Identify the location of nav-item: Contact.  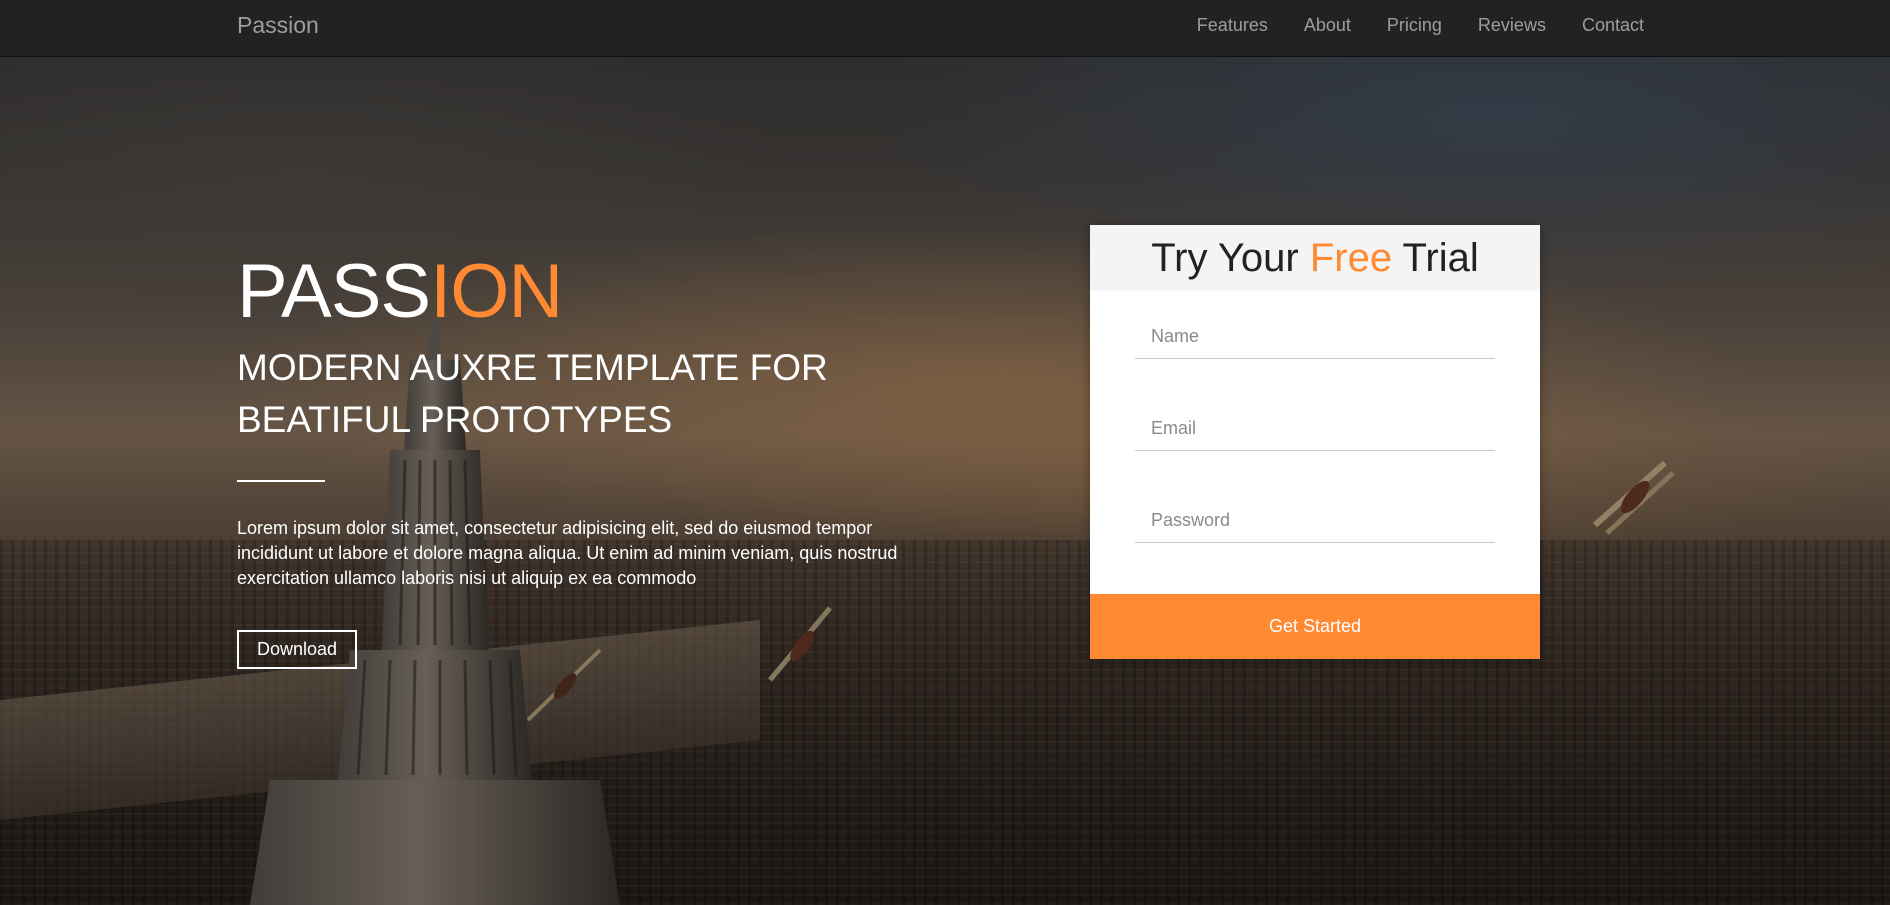
(1613, 28).